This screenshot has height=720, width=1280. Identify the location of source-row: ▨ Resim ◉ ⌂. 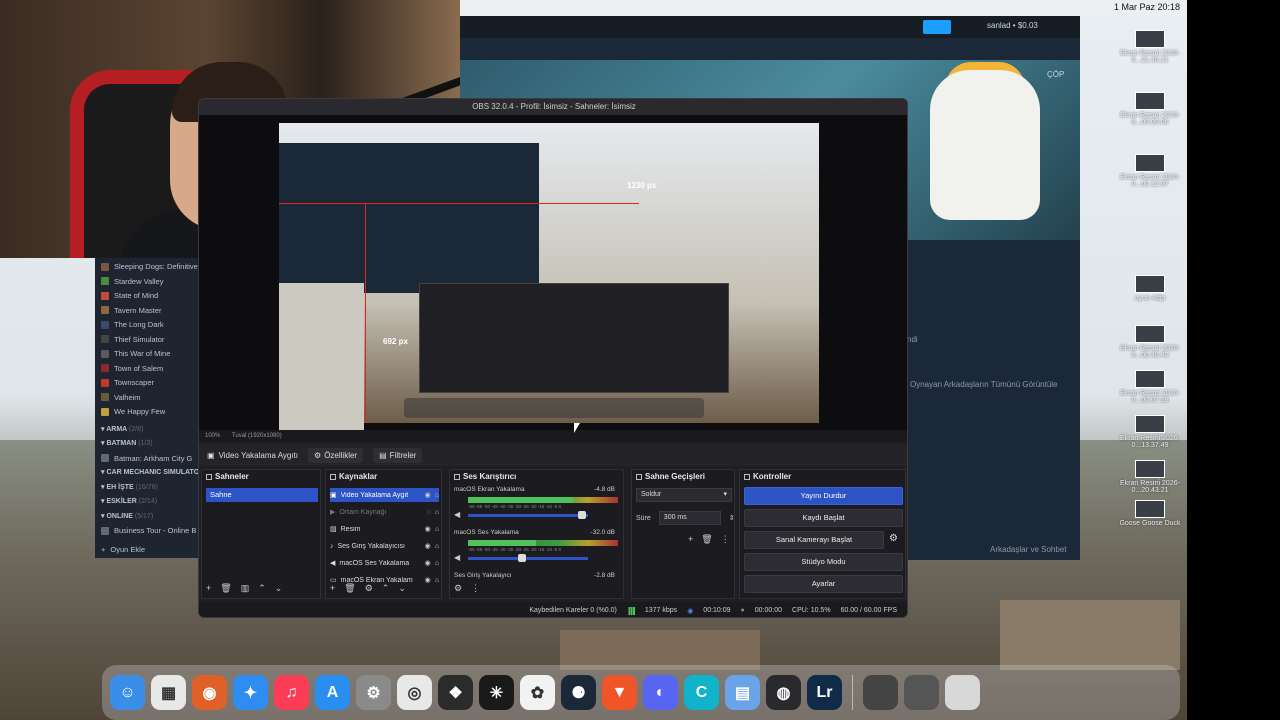
(384, 529).